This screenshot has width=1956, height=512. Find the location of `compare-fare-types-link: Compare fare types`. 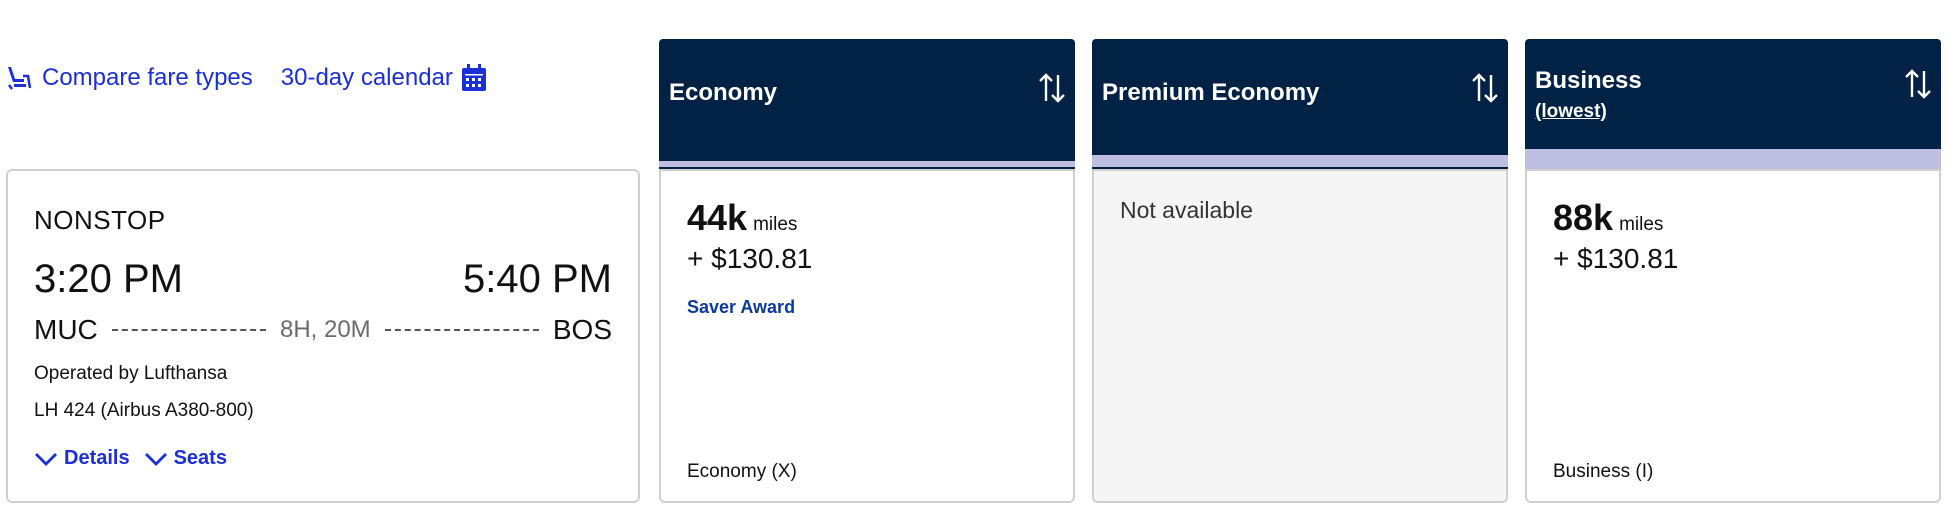

compare-fare-types-link: Compare fare types is located at coordinates (128, 78).